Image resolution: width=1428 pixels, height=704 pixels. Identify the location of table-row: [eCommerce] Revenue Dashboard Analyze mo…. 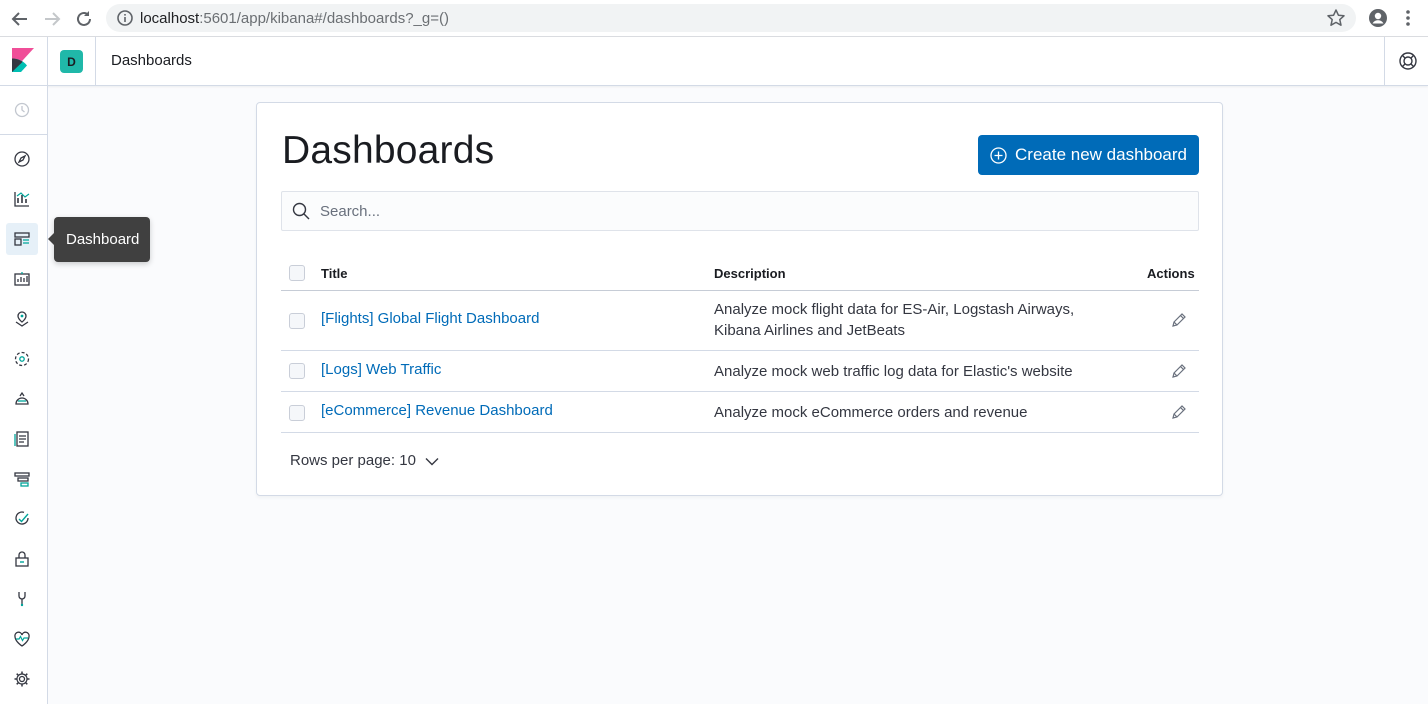
(740, 412).